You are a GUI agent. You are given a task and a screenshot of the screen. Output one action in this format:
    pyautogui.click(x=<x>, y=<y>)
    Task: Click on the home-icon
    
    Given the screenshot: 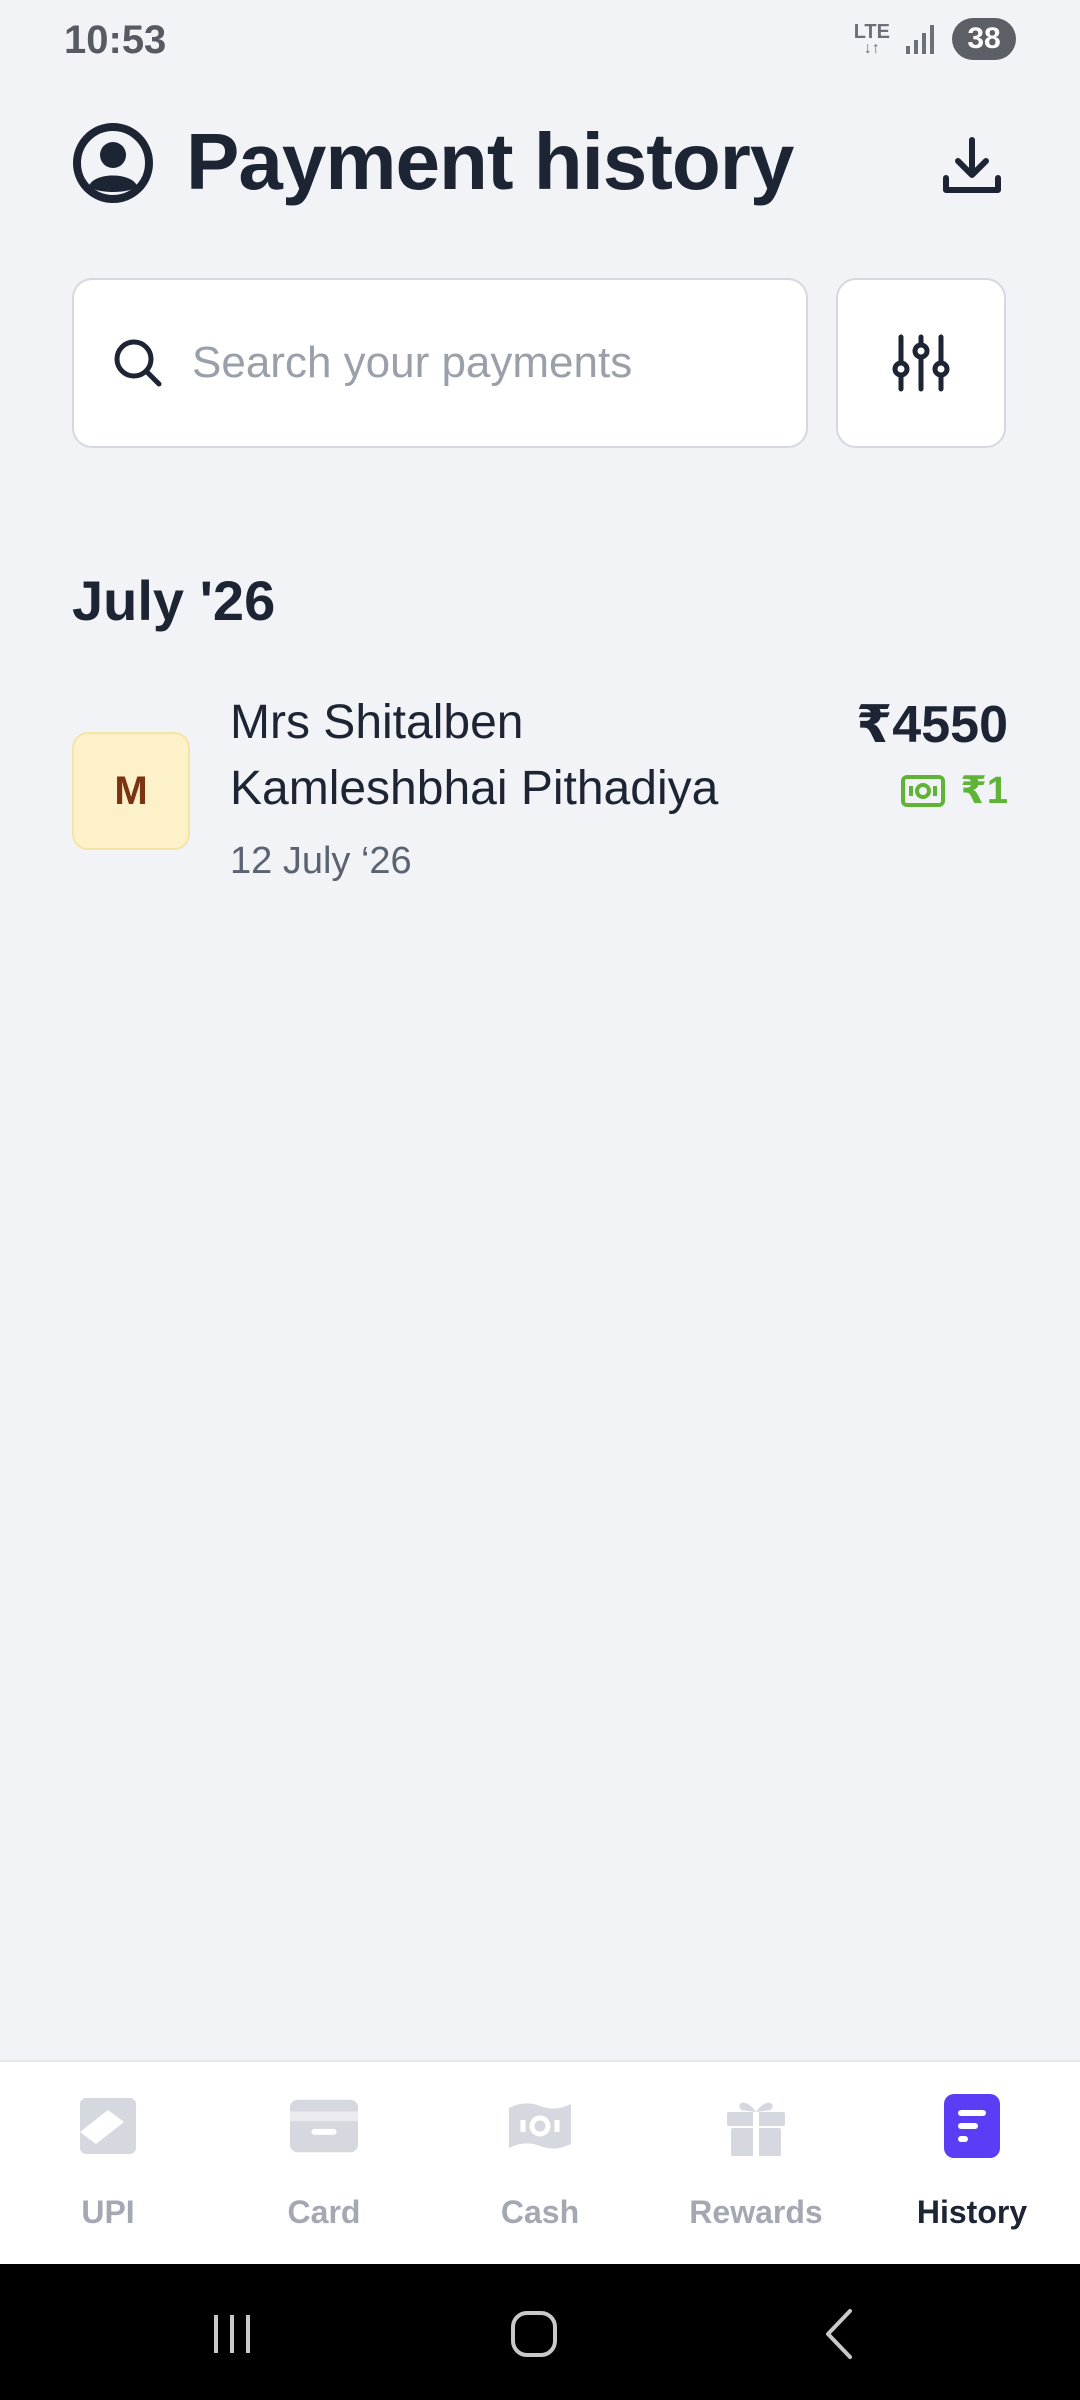 What is the action you would take?
    pyautogui.click(x=534, y=2334)
    